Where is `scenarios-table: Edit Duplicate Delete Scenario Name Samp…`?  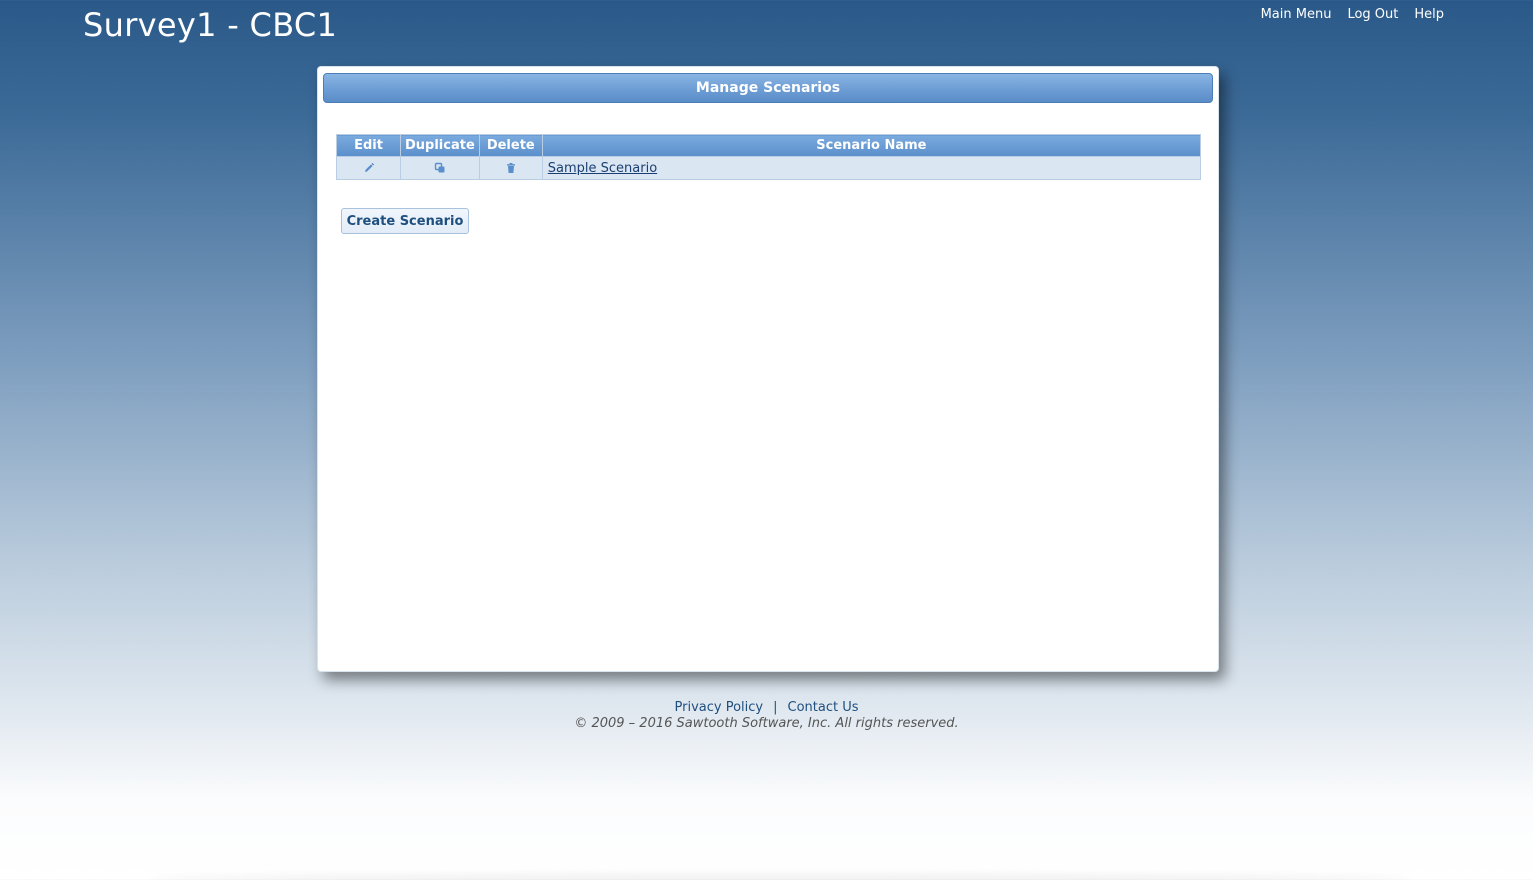 scenarios-table: Edit Duplicate Delete Scenario Name Samp… is located at coordinates (769, 157).